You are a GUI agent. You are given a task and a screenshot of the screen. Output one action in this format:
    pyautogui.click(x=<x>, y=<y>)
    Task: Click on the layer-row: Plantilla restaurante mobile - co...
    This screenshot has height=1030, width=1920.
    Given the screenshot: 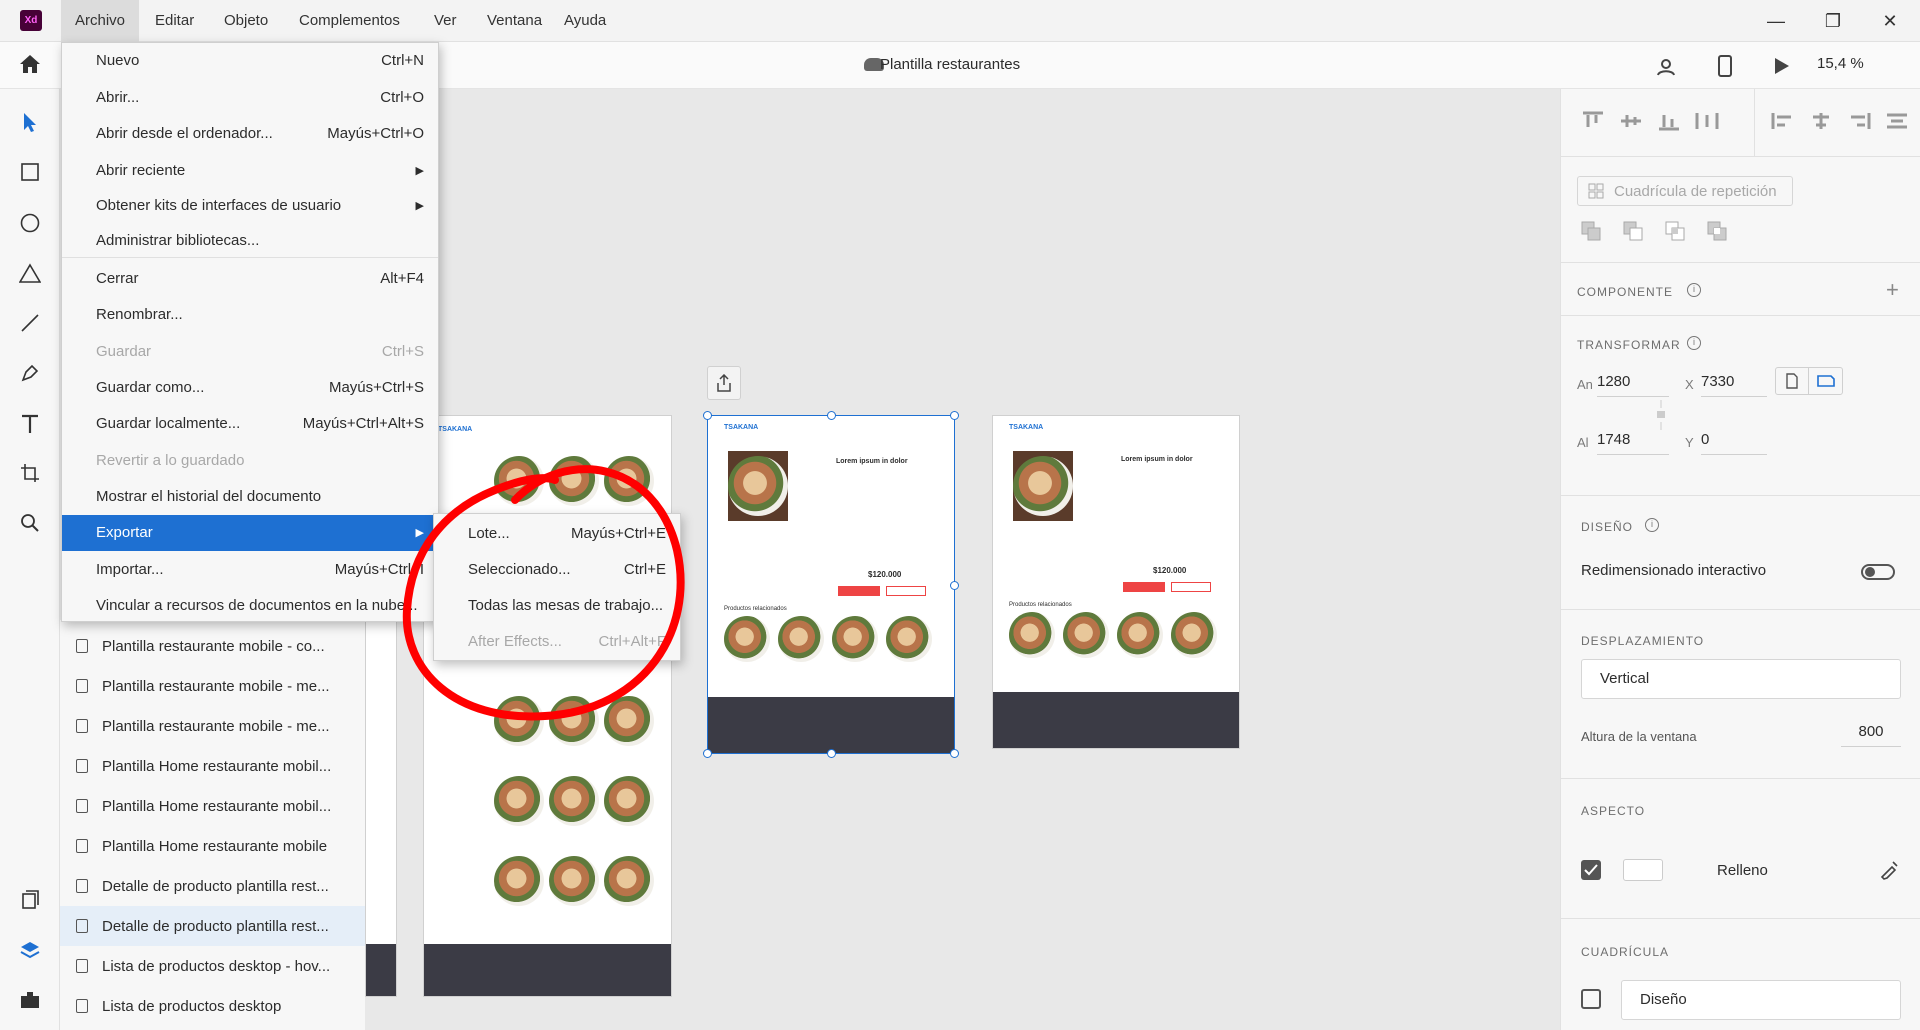 What is the action you would take?
    pyautogui.click(x=212, y=646)
    